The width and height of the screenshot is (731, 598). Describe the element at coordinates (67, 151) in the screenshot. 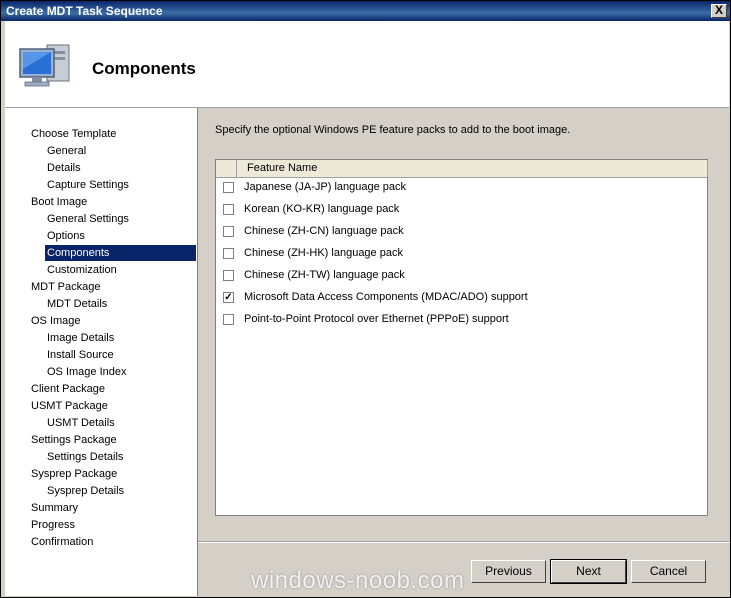

I see `nav-item-general: General` at that location.